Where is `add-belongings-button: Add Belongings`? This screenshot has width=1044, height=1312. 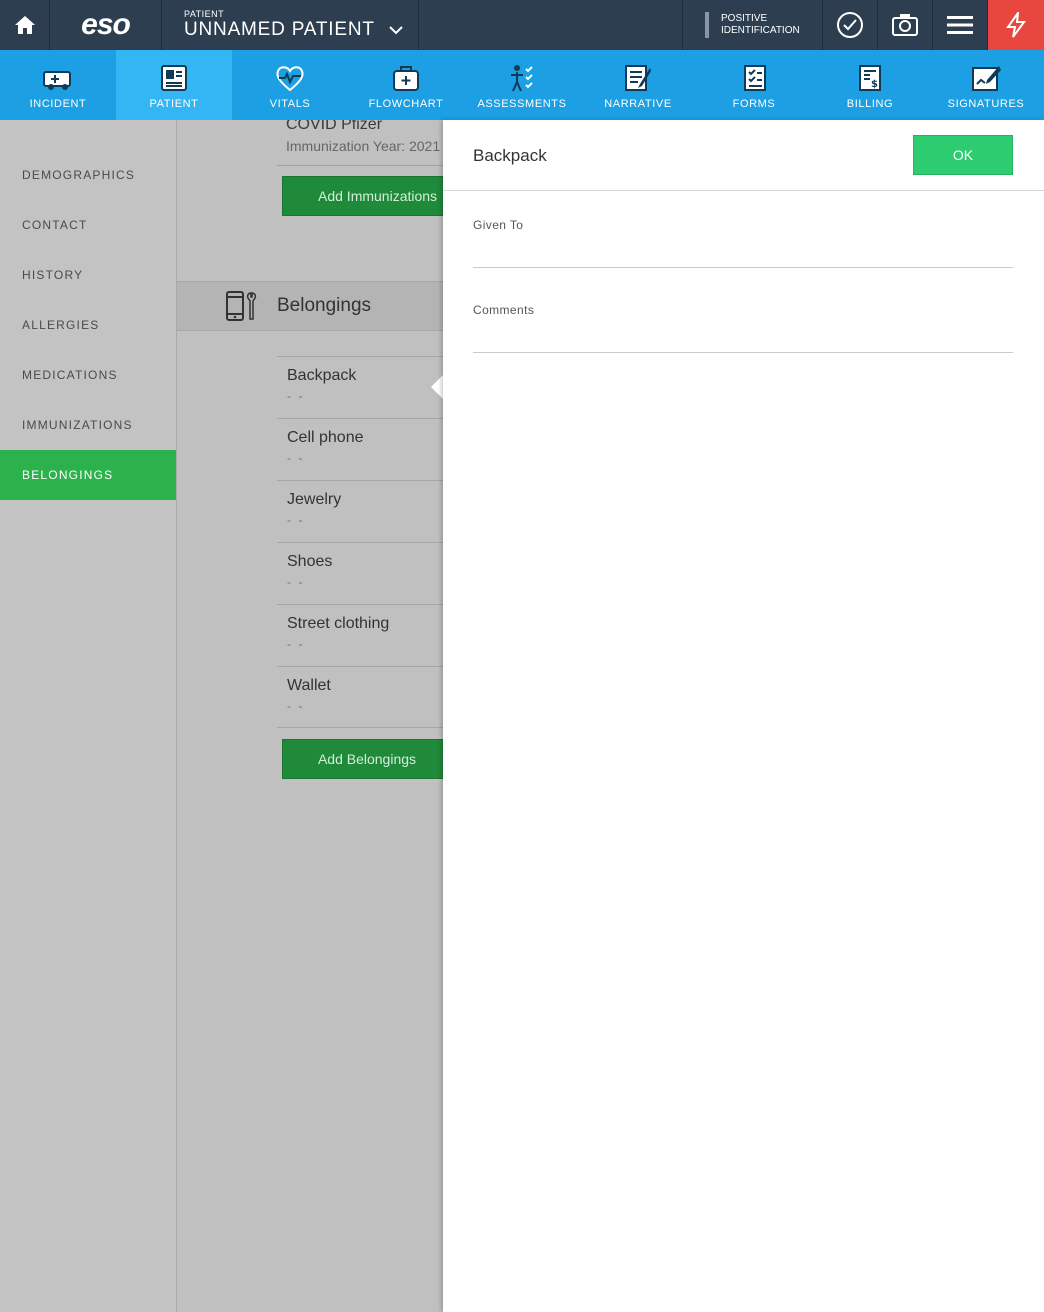 add-belongings-button: Add Belongings is located at coordinates (362, 759).